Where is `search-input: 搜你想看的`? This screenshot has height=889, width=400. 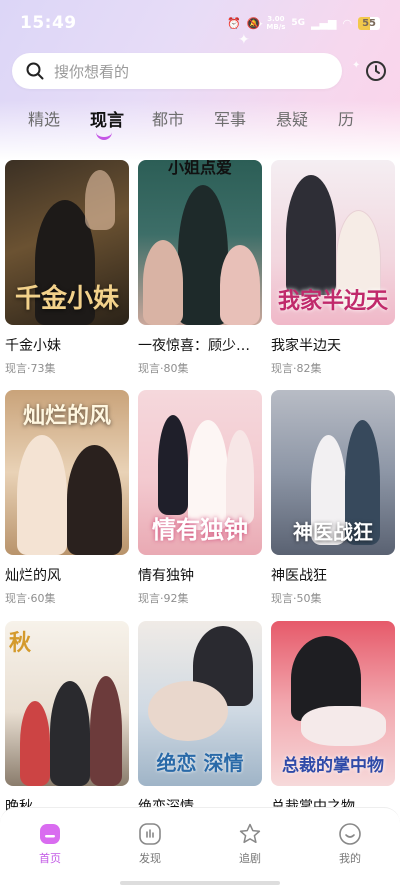
search-input: 搜你想看的 is located at coordinates (177, 71).